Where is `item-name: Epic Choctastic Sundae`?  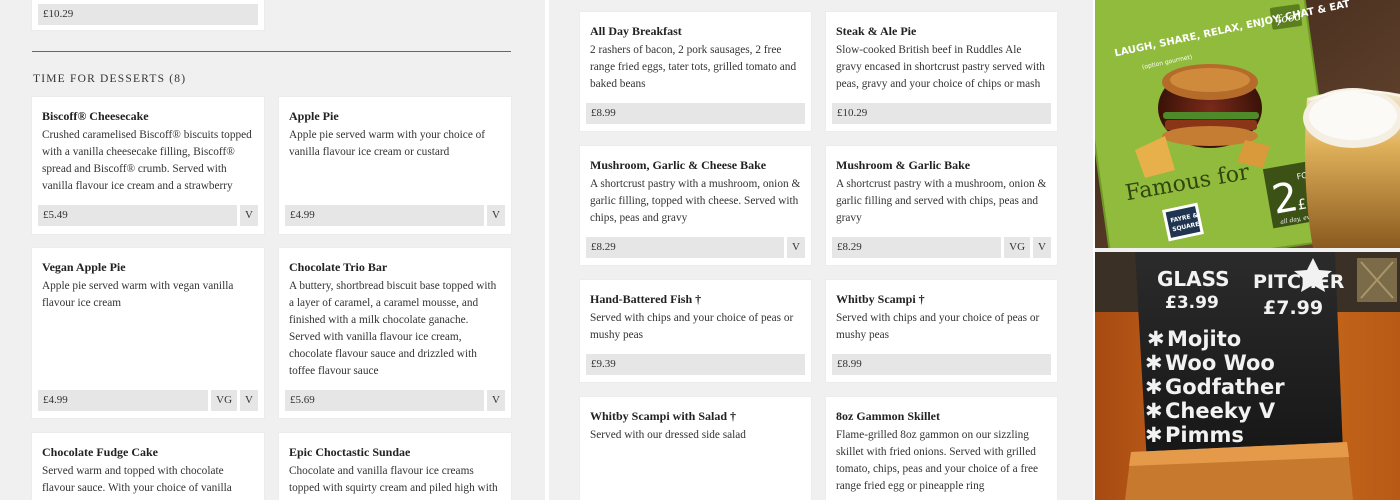
item-name: Epic Choctastic Sundae is located at coordinates (350, 452).